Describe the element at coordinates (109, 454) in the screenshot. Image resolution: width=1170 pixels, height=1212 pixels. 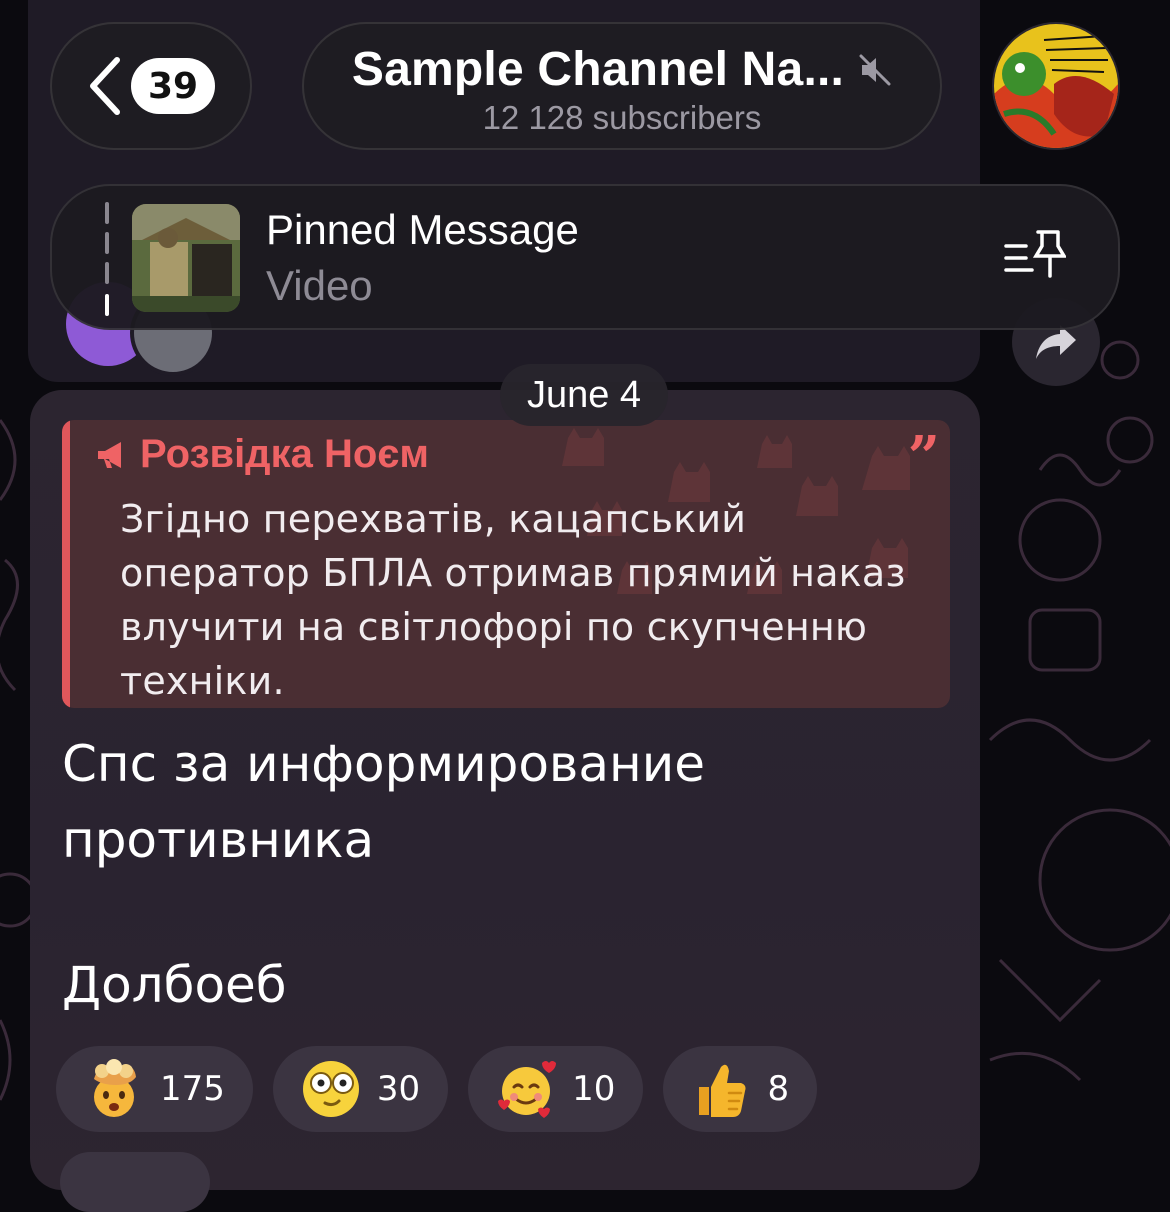
I see `megaphone-icon` at that location.